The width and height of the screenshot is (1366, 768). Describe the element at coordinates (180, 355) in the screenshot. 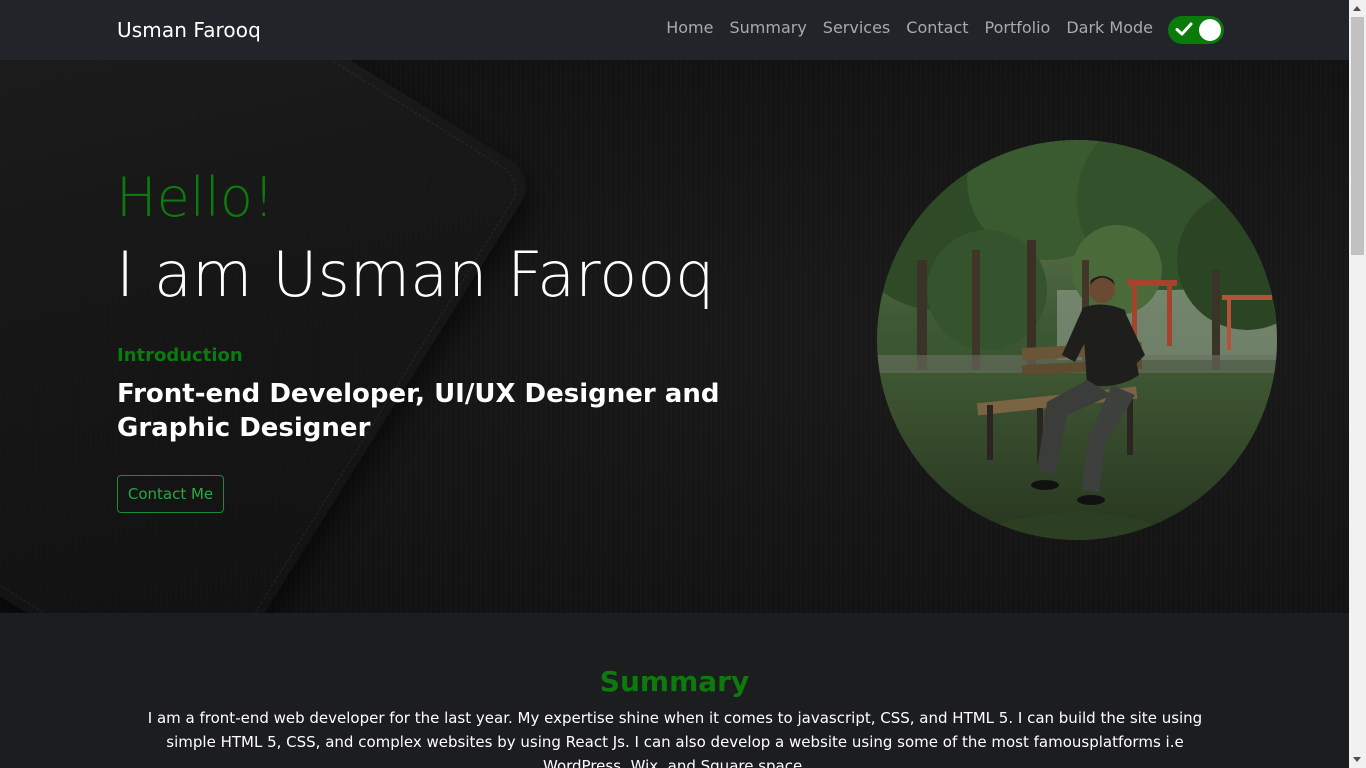

I see `intro-label: Introduction` at that location.